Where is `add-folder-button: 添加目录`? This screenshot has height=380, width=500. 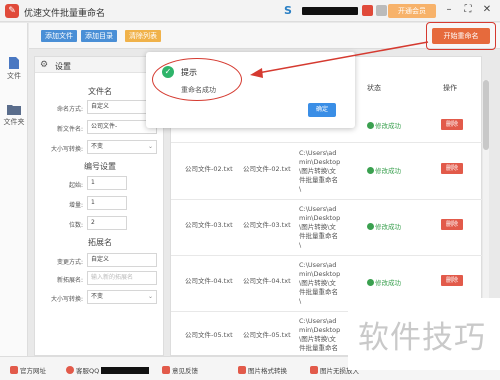
add-folder-button: 添加目录 is located at coordinates (99, 36).